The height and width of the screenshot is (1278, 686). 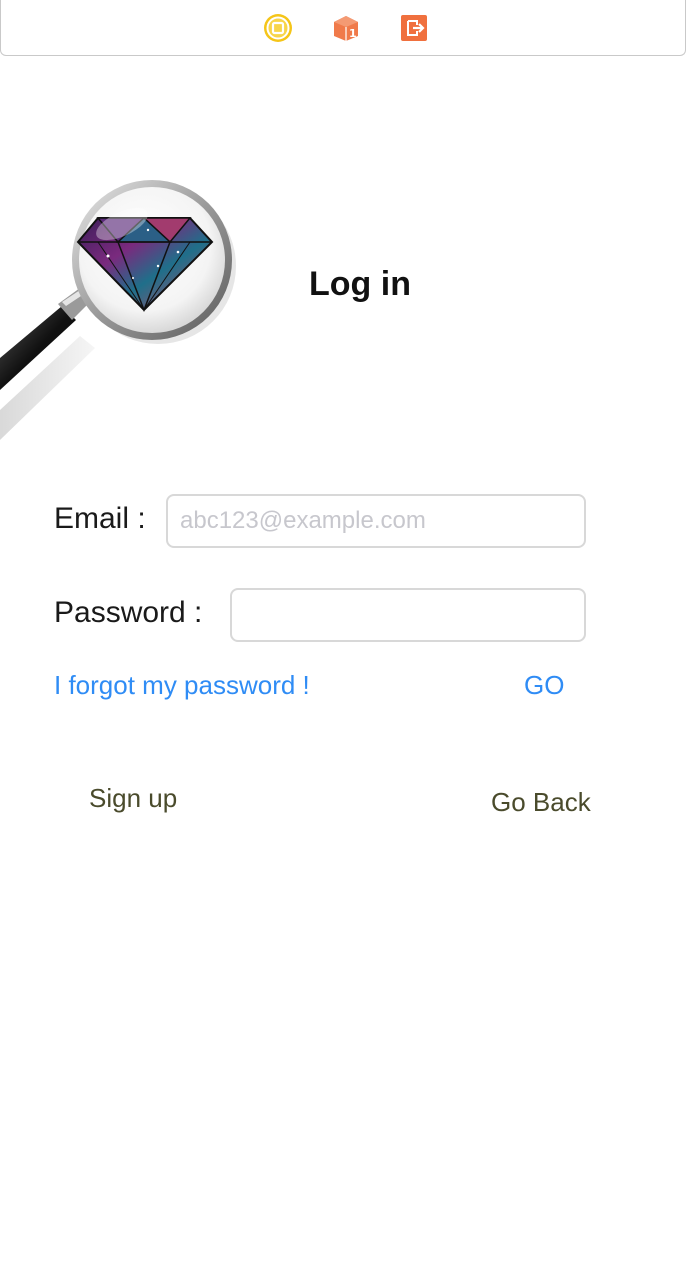 What do you see at coordinates (376, 521) in the screenshot?
I see `email-field` at bounding box center [376, 521].